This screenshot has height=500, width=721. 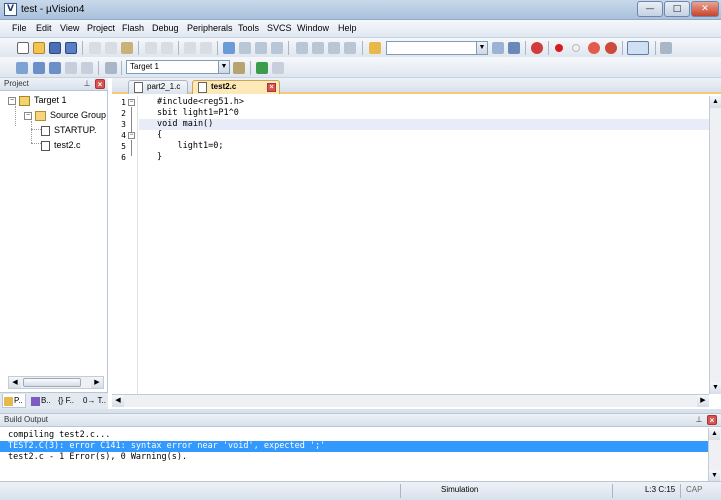 I want to click on breakpoint-insert-icon, so click(x=559, y=48).